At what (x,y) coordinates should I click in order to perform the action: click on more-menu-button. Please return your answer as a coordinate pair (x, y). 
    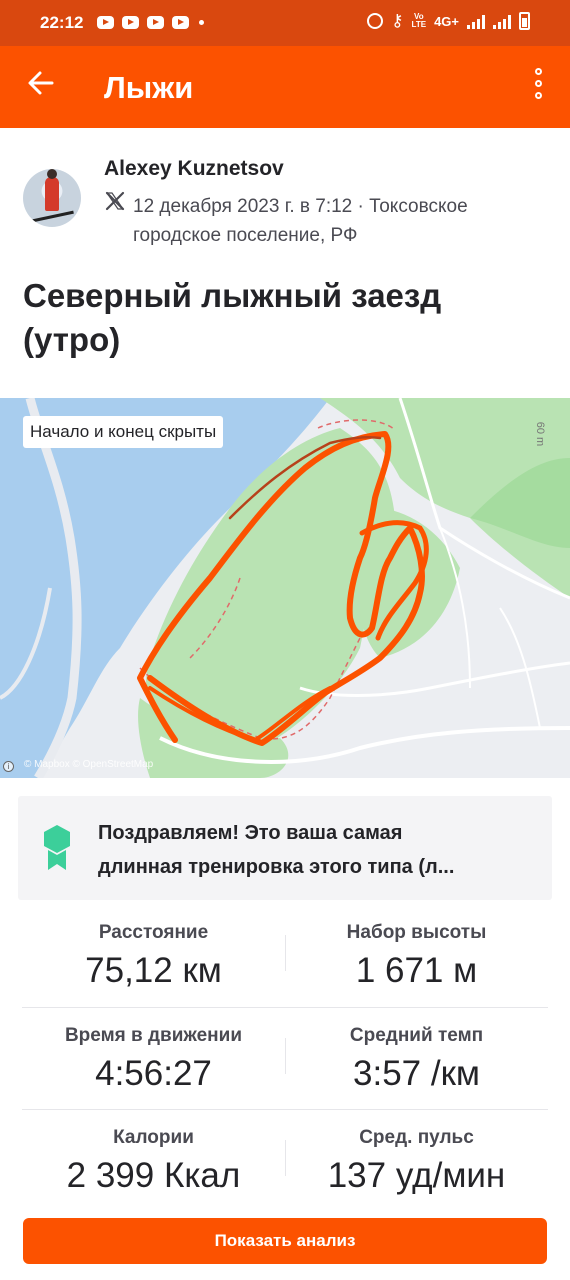
    Looking at the image, I should click on (538, 86).